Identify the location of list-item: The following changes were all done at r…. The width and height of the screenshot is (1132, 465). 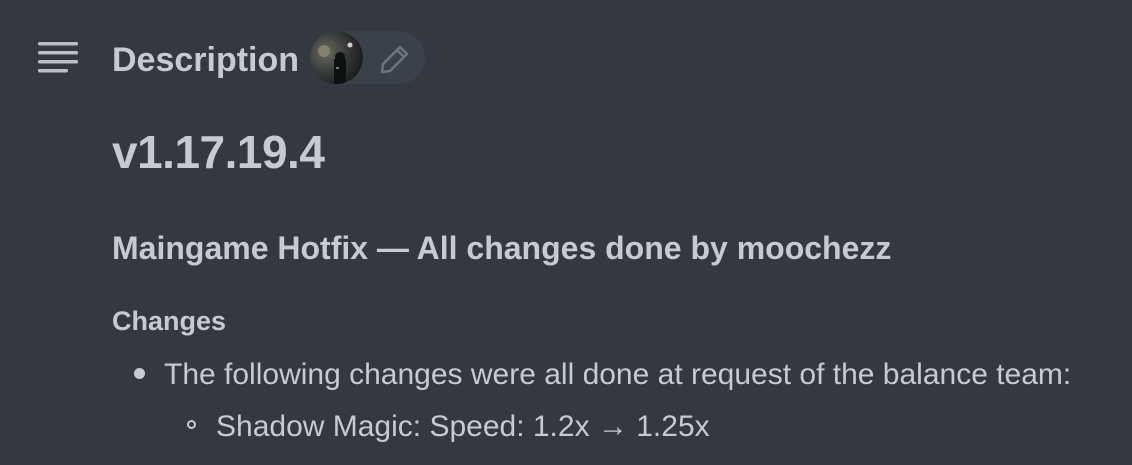
(618, 374).